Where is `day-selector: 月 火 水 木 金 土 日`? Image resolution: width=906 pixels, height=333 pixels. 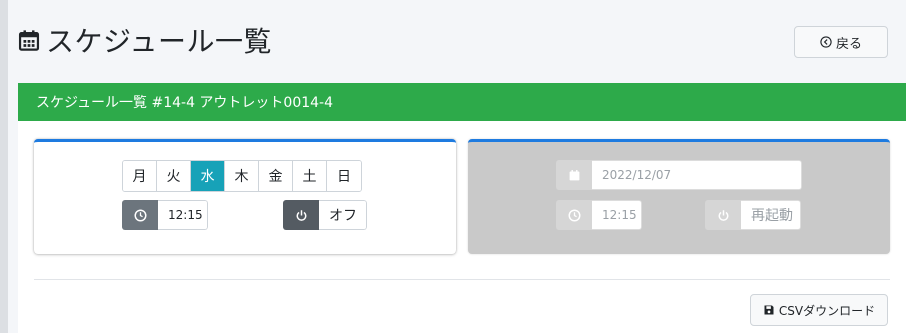
day-selector: 月 火 水 木 金 土 日 is located at coordinates (242, 176).